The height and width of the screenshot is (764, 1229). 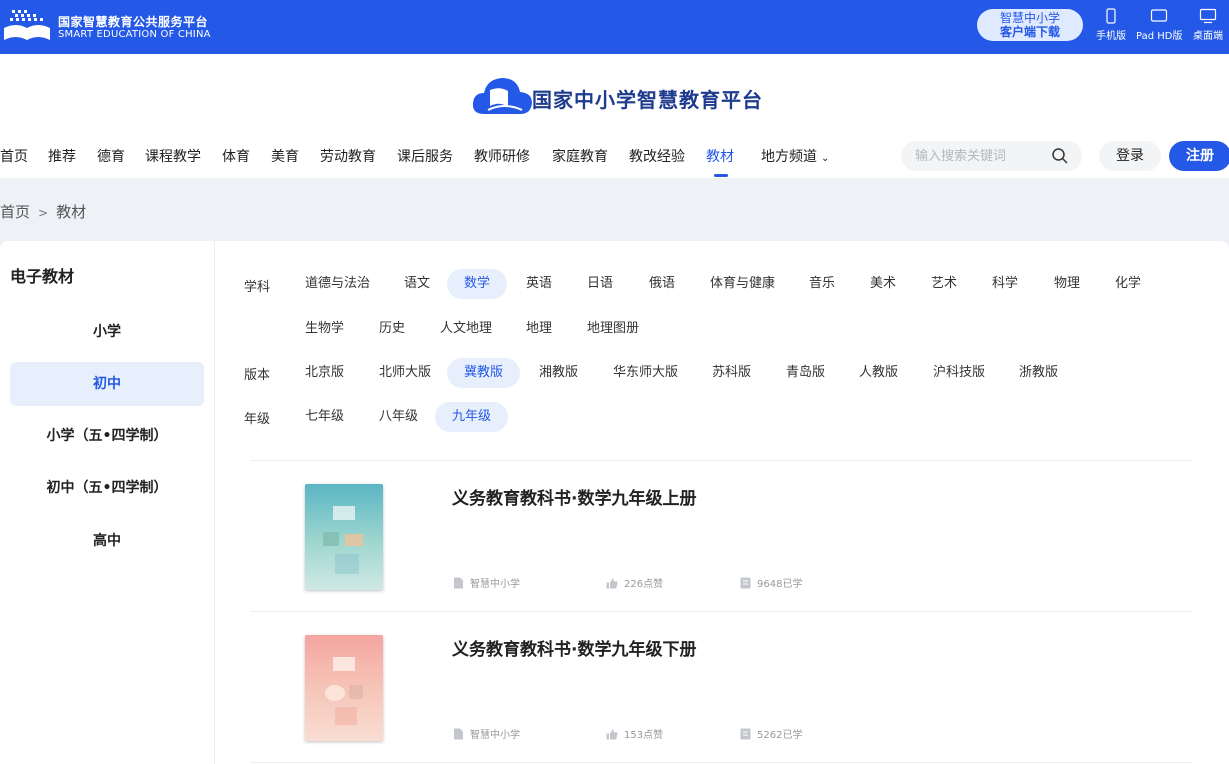 What do you see at coordinates (1208, 16) in the screenshot?
I see `desktop-icon` at bounding box center [1208, 16].